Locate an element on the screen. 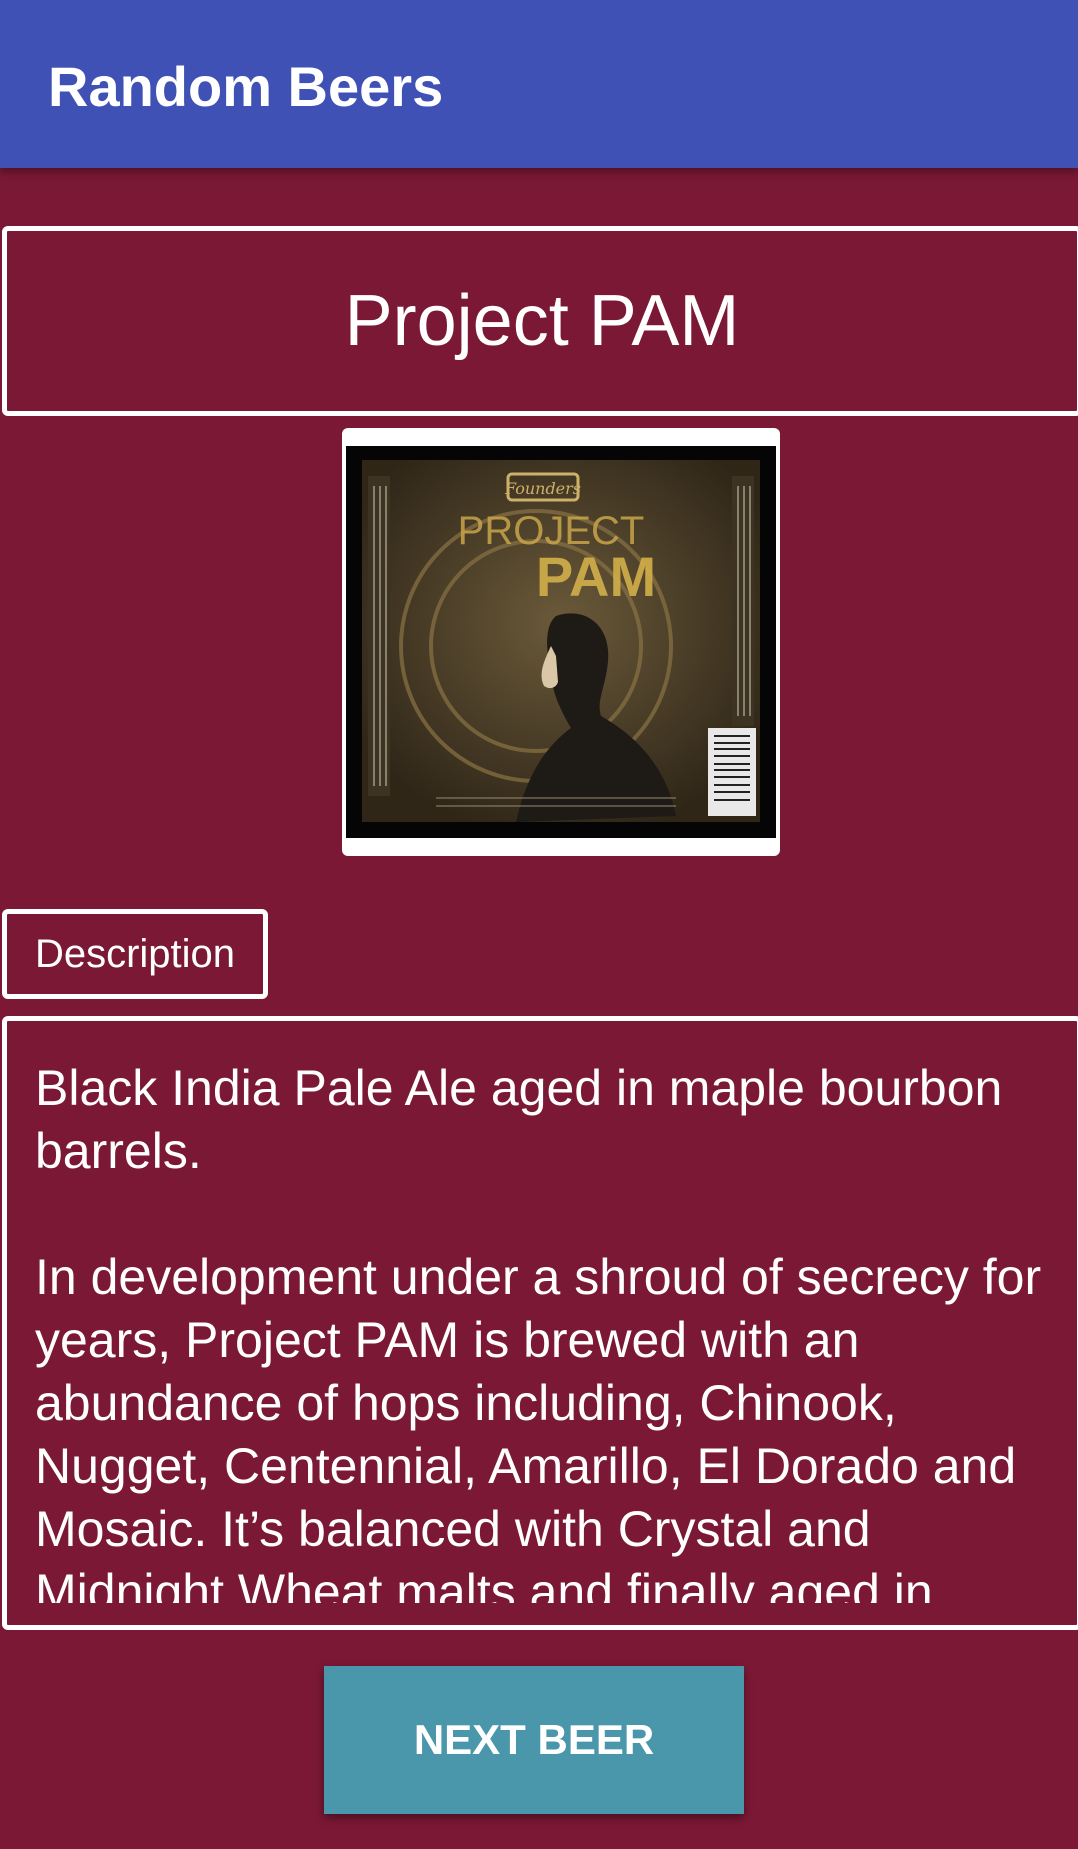  beer-name-box: Project PAM is located at coordinates (540, 321).